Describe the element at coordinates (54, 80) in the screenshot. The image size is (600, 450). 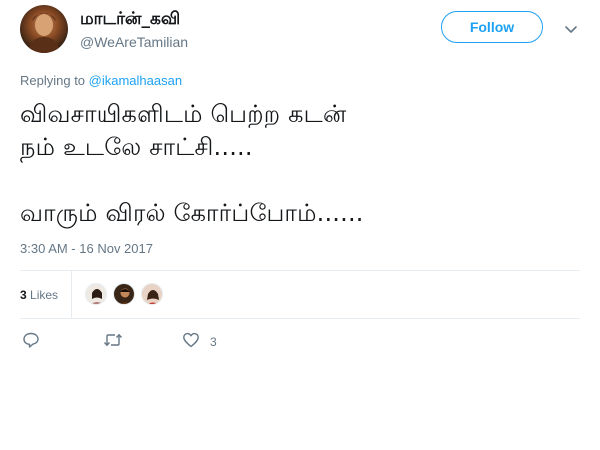
I see `reply-context-prefix: Replying to` at that location.